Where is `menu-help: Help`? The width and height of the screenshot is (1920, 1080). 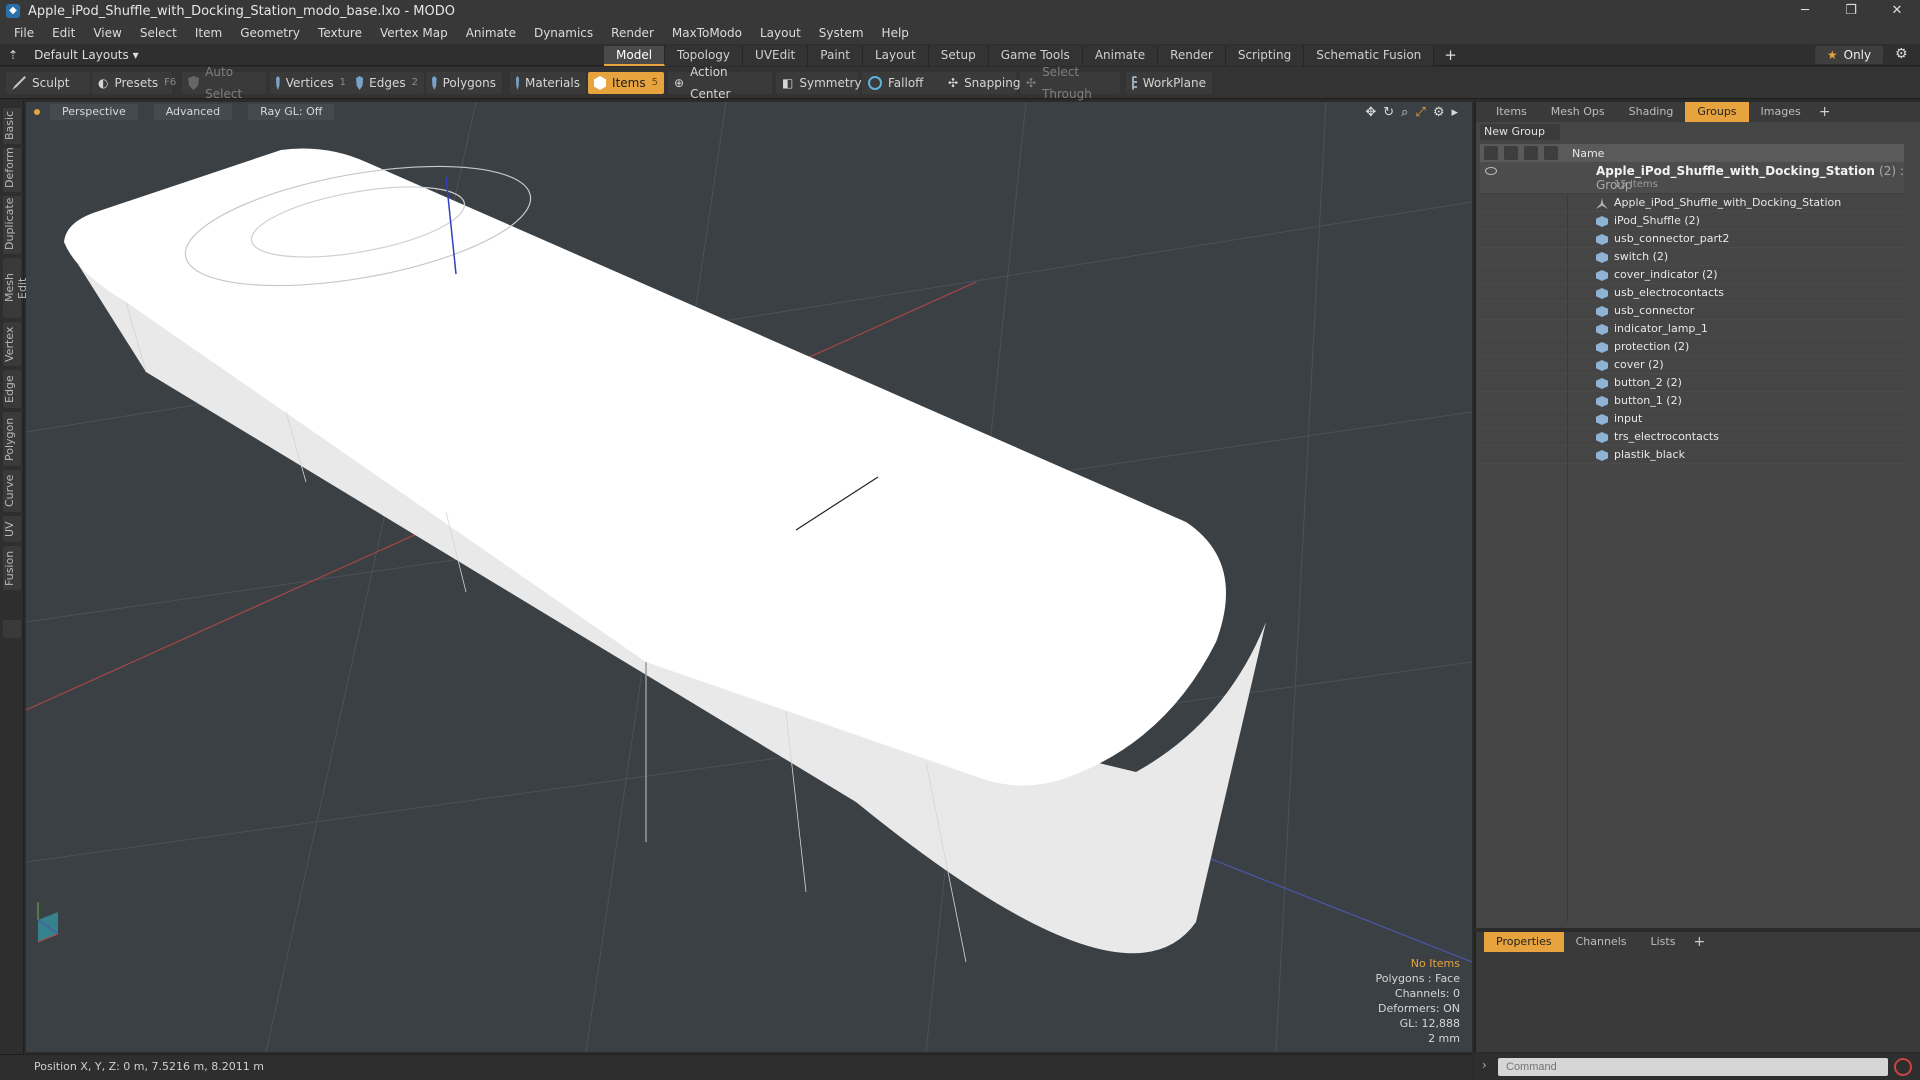 menu-help: Help is located at coordinates (895, 33).